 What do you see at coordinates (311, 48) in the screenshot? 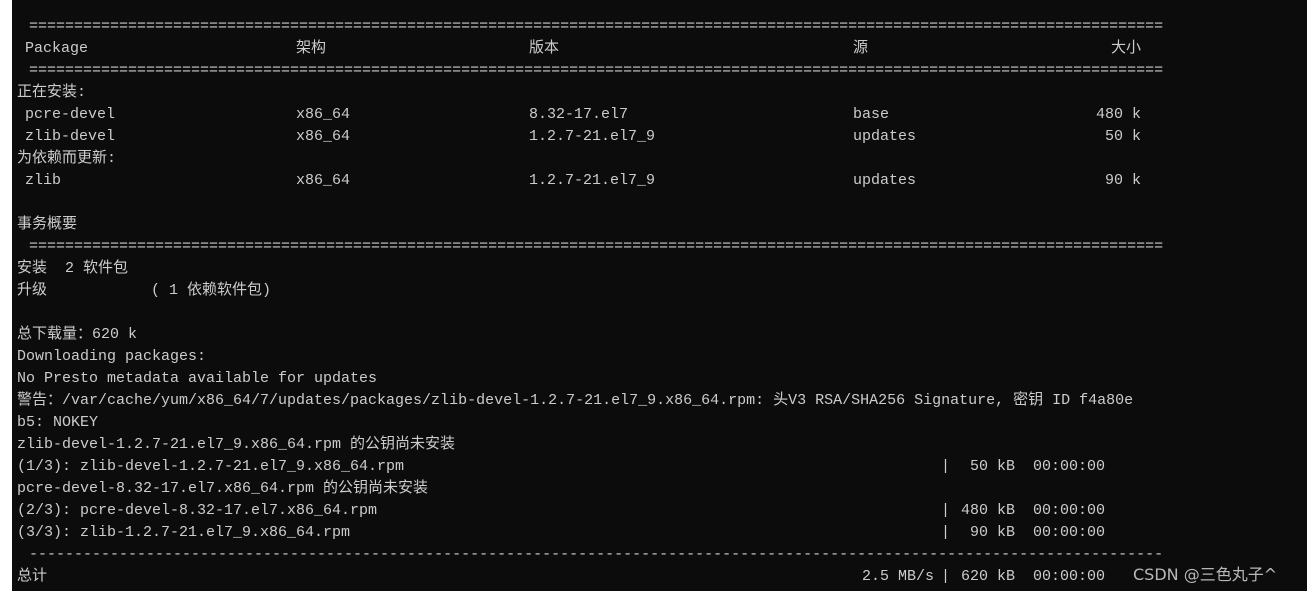
I see `header-arch: 架构` at bounding box center [311, 48].